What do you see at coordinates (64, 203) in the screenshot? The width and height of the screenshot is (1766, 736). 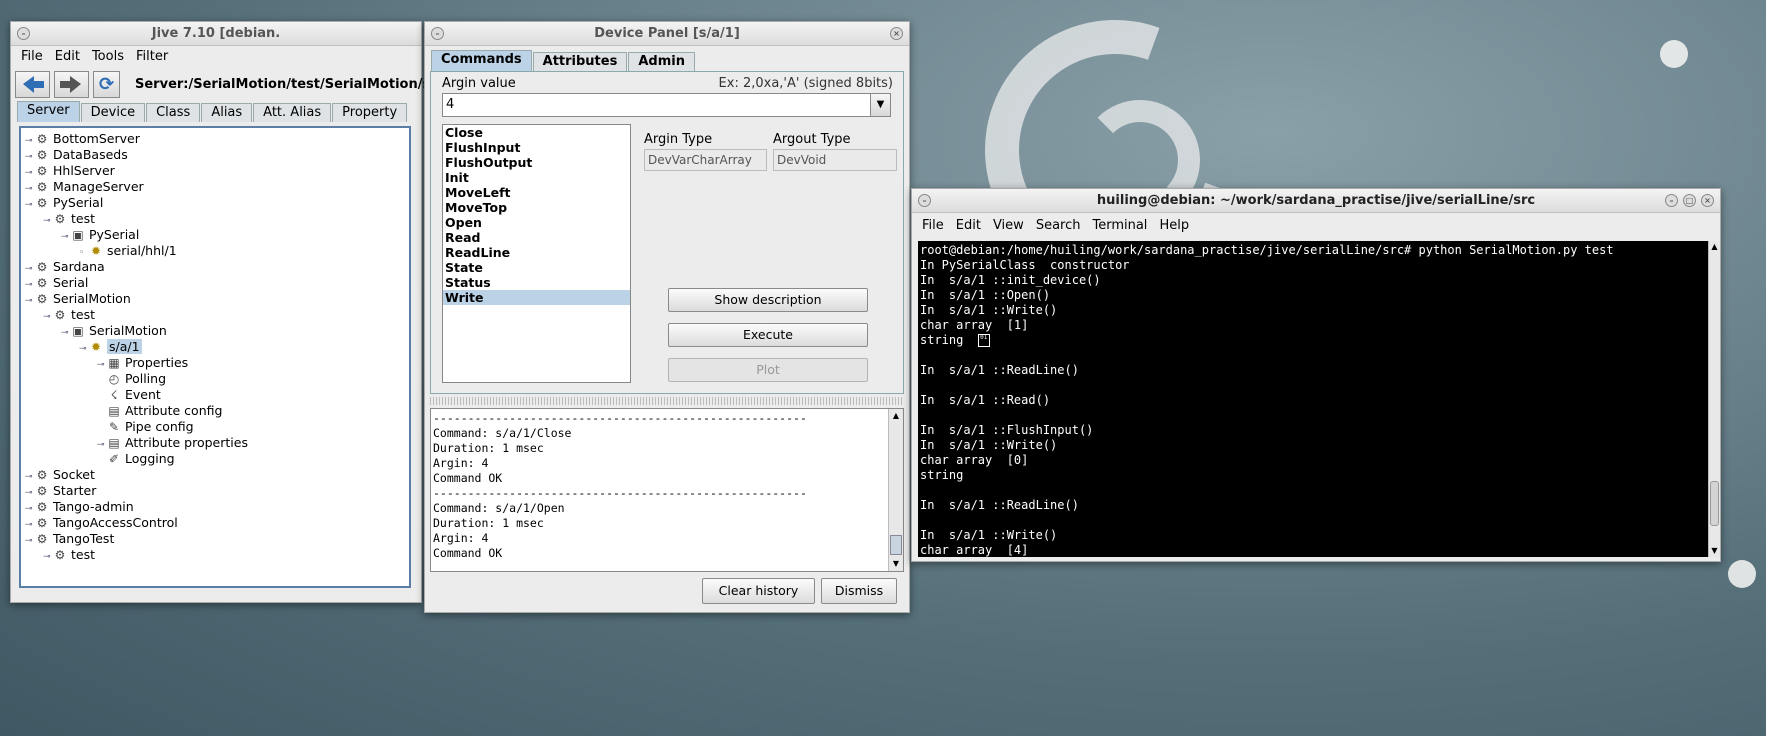 I see `tree-node: ⊸ ⚙ PySerial` at bounding box center [64, 203].